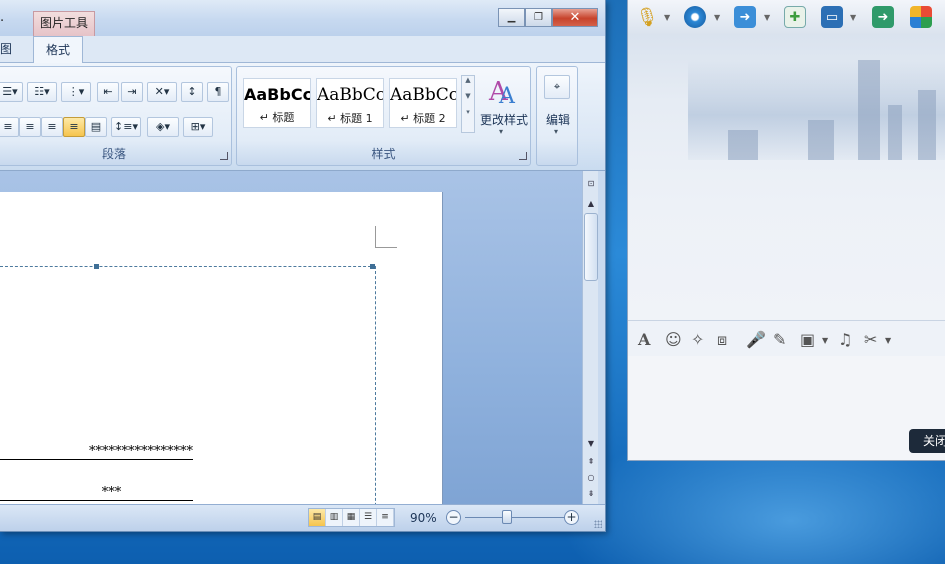 The image size is (945, 564). What do you see at coordinates (163, 127) in the screenshot?
I see `shading-icon: ◈▾` at bounding box center [163, 127].